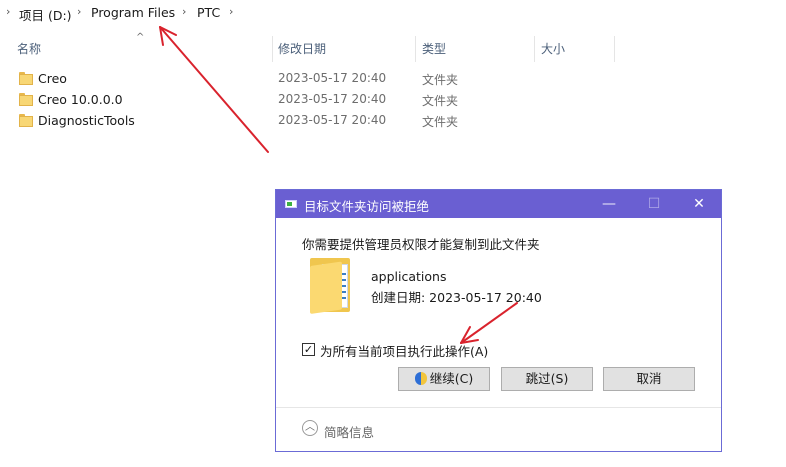 This screenshot has height=467, width=786. I want to click on breadcrumb-drive: 项目 (D:), so click(45, 14).